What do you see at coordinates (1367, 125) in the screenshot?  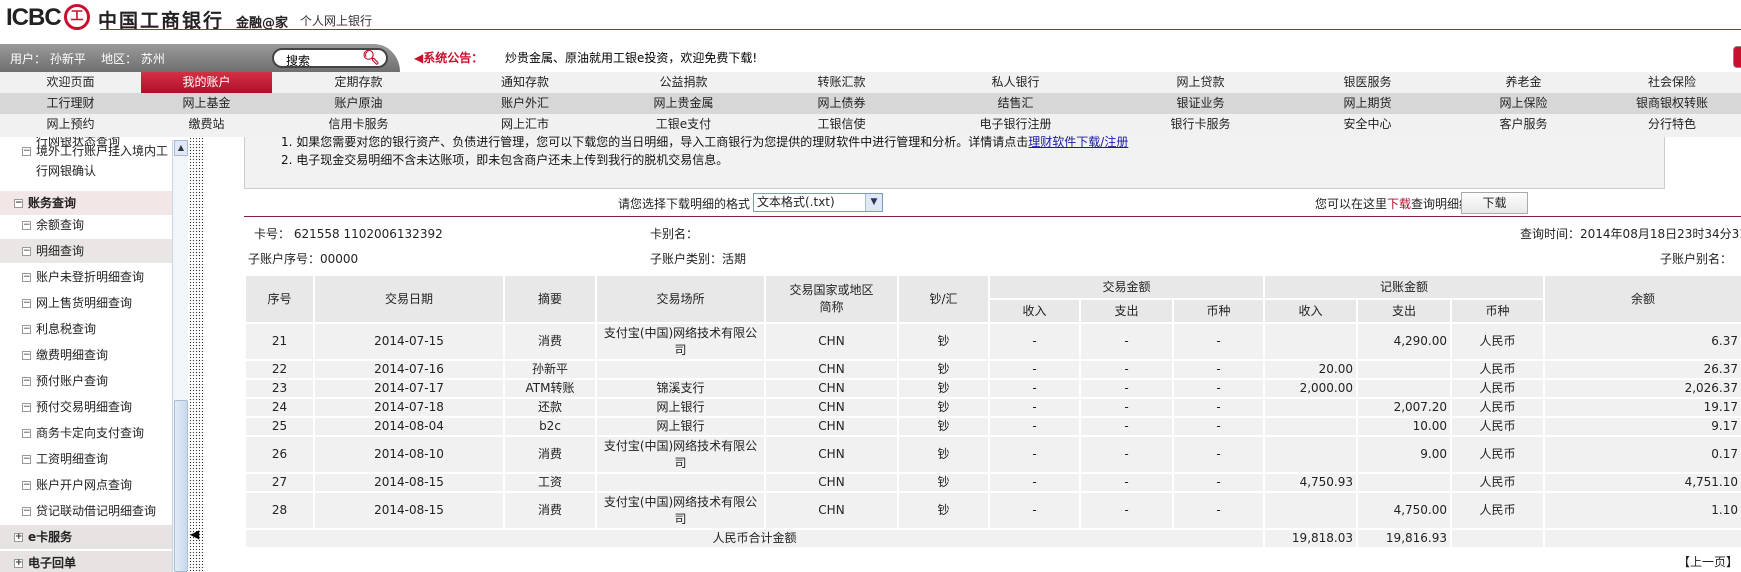 I see `menu-item: 安全中心` at bounding box center [1367, 125].